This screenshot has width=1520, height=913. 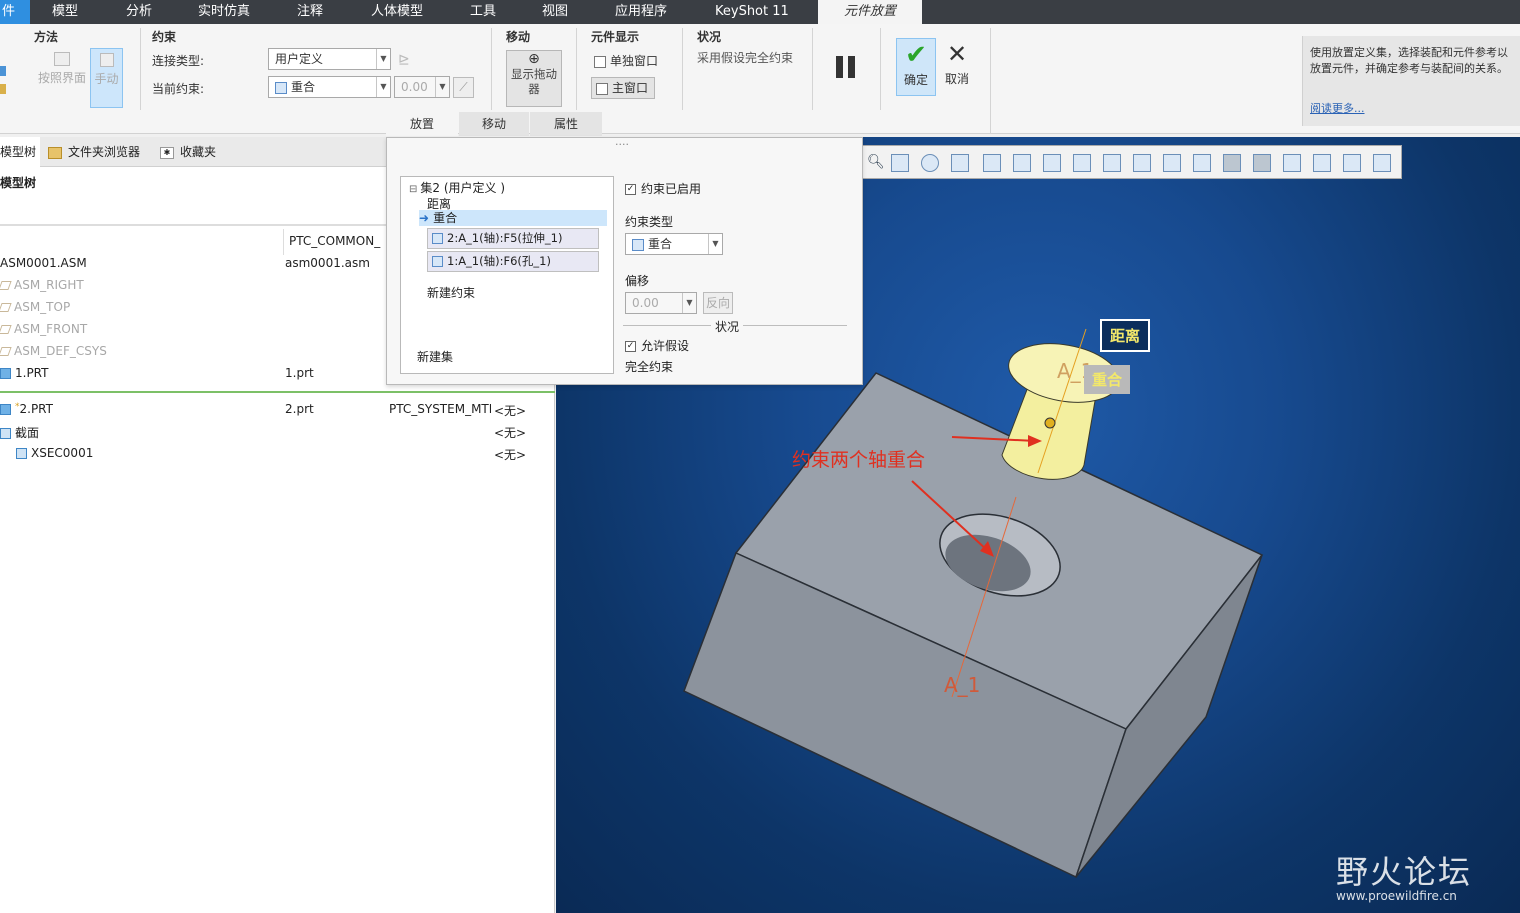 I want to click on tree-row-asm-top: ASM_TOP, so click(x=35, y=307).